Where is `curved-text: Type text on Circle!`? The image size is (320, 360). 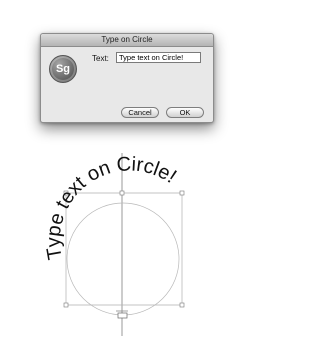
curved-text: Type text on Circle! is located at coordinates (112, 207).